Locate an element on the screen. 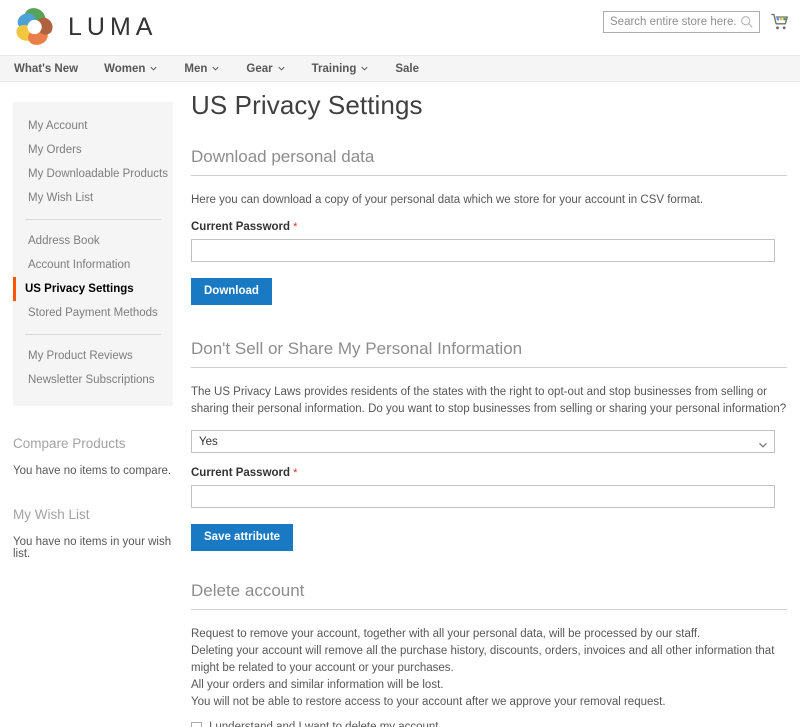  sidebar-item-newsletter-subscriptions: Newsletter Subscriptions is located at coordinates (93, 380).